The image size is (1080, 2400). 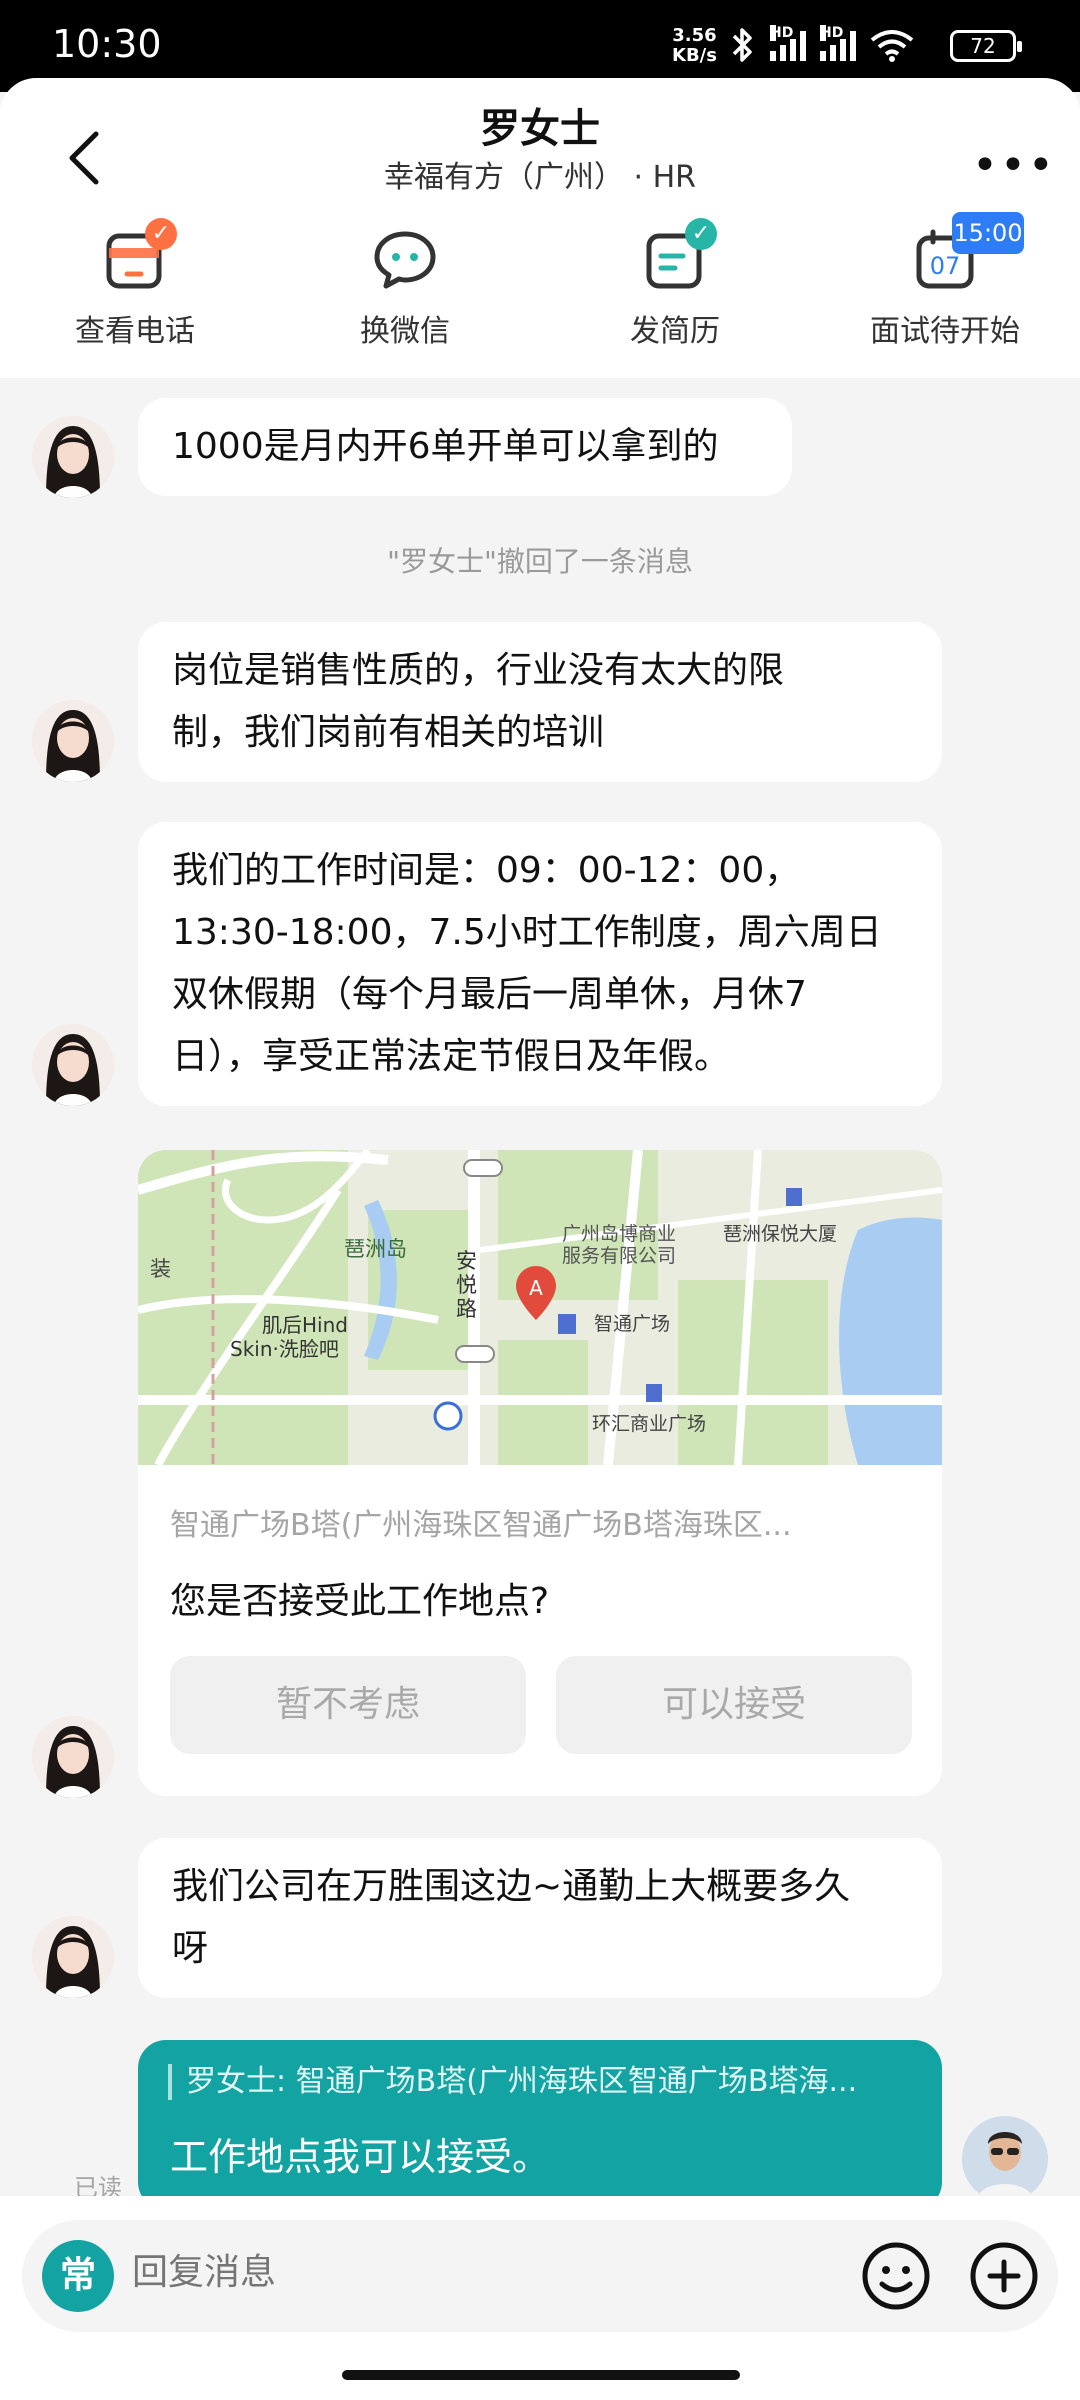 What do you see at coordinates (649, 1424) in the screenshot?
I see `map-label: 环汇商业广场` at bounding box center [649, 1424].